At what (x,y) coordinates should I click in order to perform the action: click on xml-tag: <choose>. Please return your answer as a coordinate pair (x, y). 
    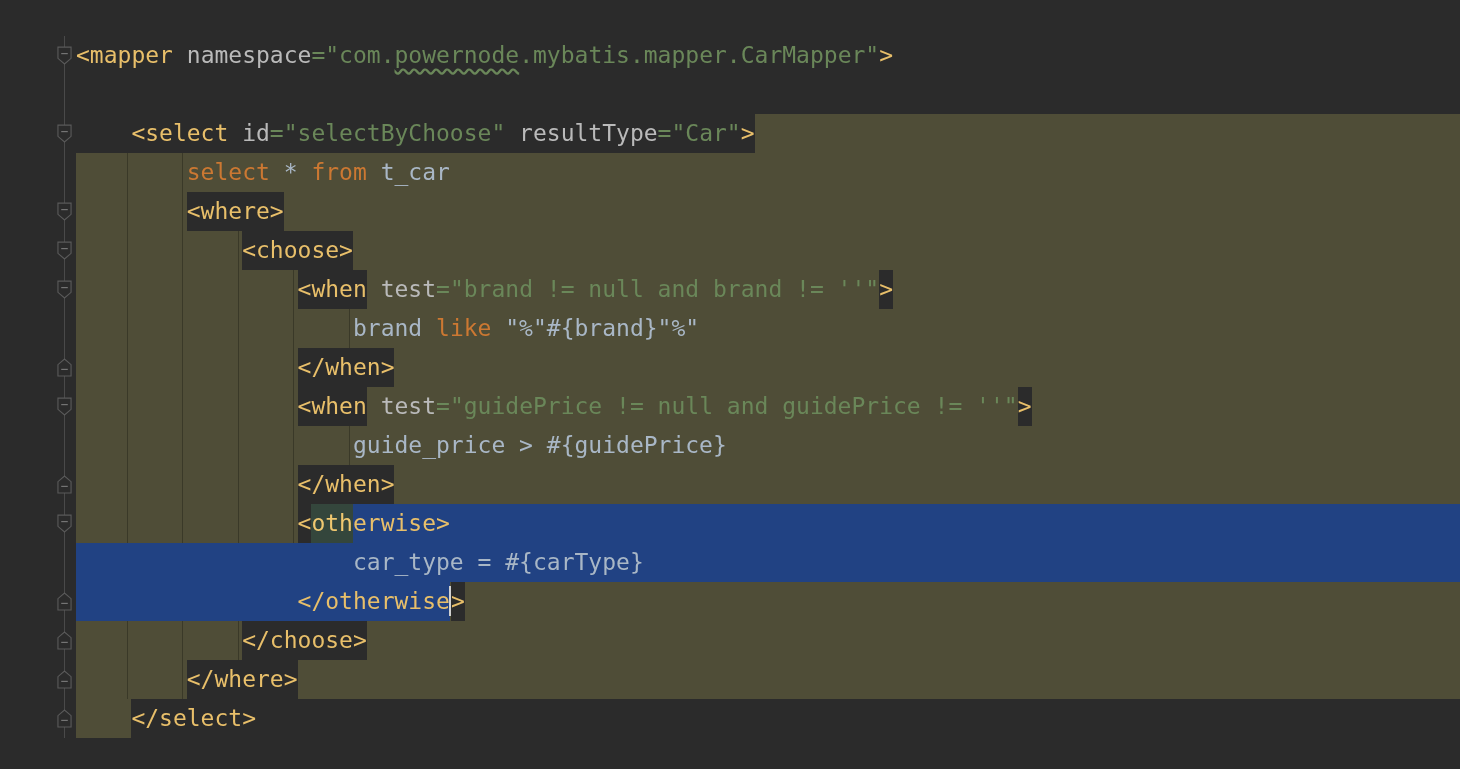
    Looking at the image, I should click on (297, 250).